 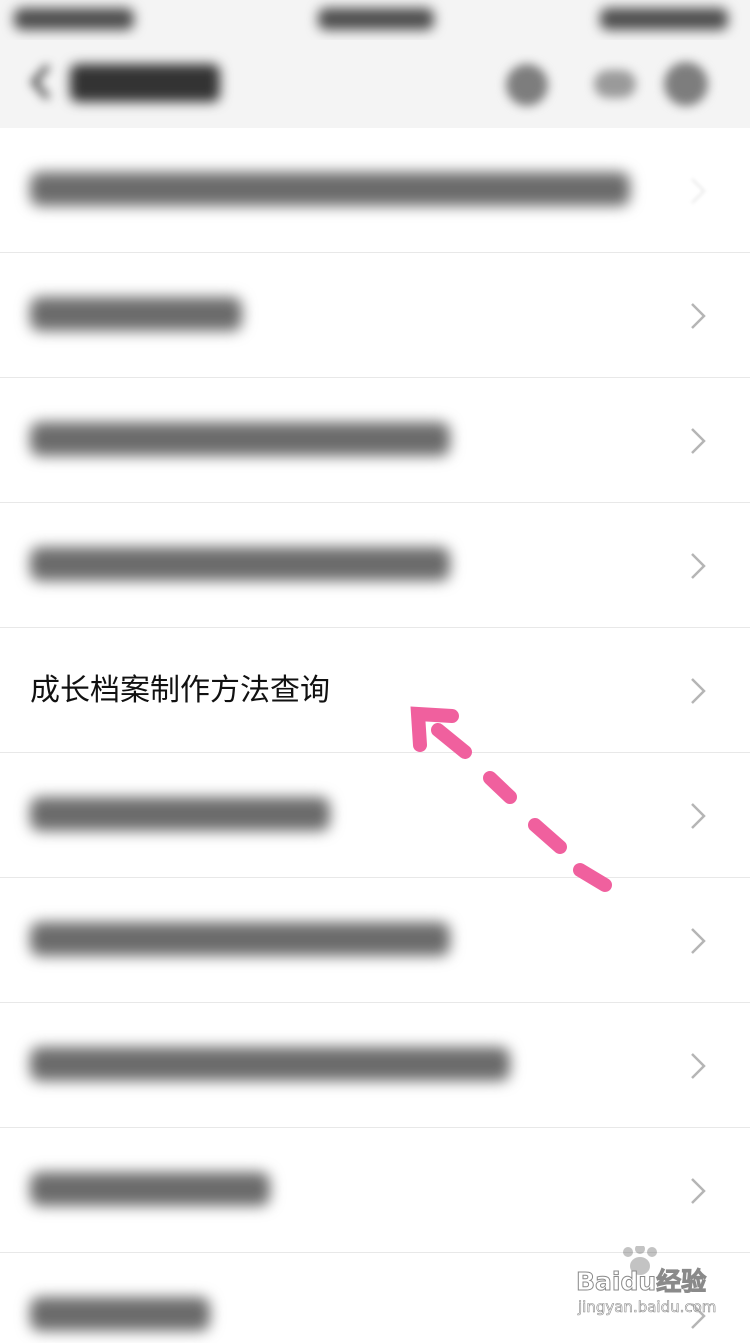 I want to click on close-icon, so click(x=686, y=84).